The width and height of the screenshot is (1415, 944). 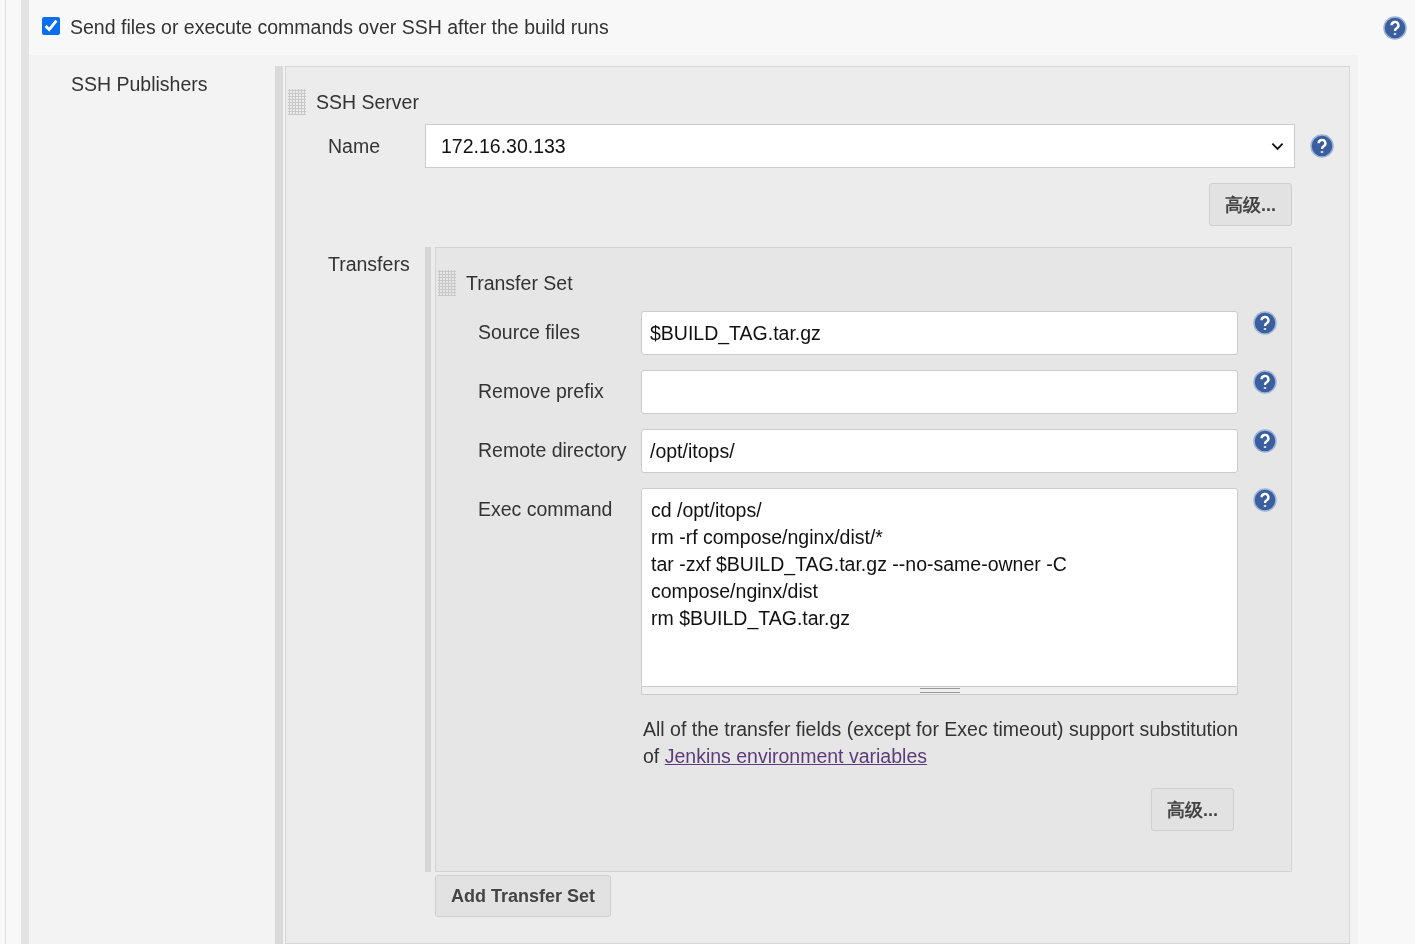 What do you see at coordinates (939, 691) in the screenshot?
I see `resize-handle` at bounding box center [939, 691].